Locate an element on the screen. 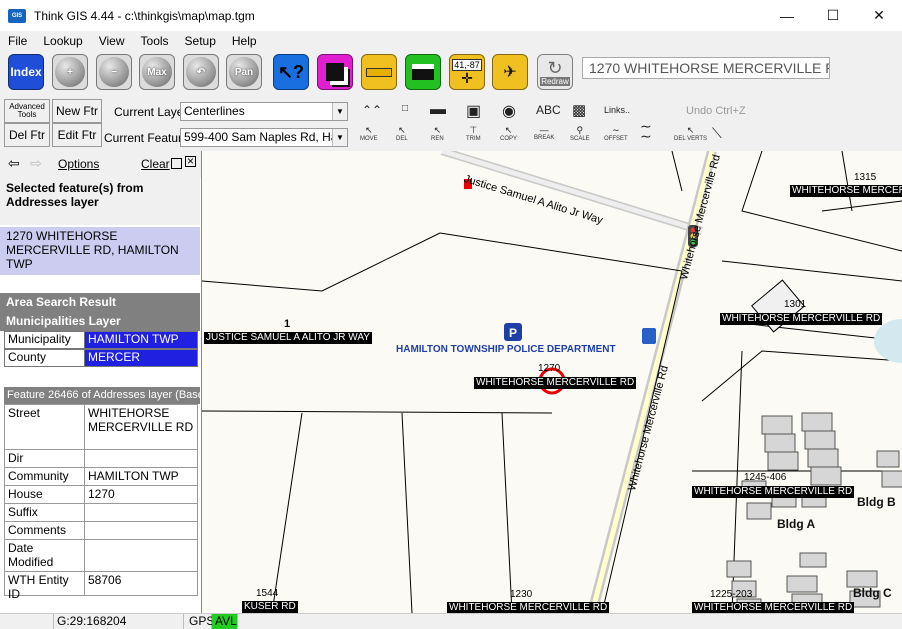 Image resolution: width=902 pixels, height=629 pixels. field-key: Street is located at coordinates (45, 427).